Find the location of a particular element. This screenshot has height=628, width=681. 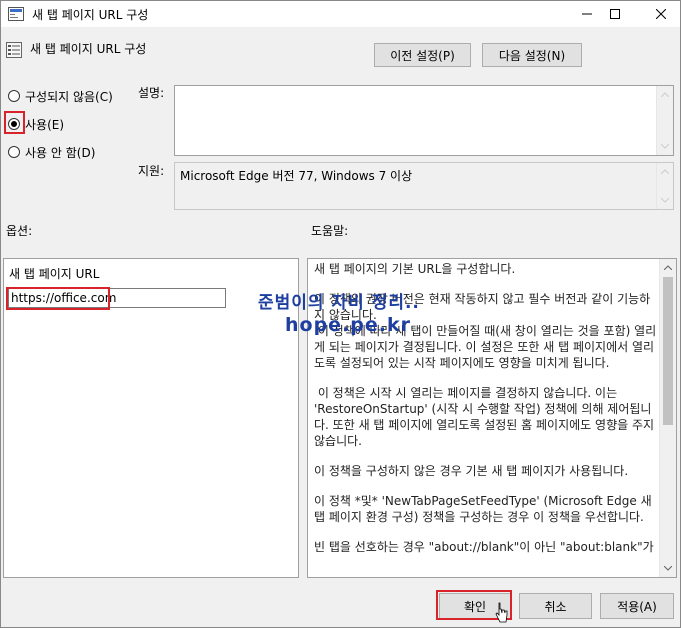

setting-icon is located at coordinates (14, 50).